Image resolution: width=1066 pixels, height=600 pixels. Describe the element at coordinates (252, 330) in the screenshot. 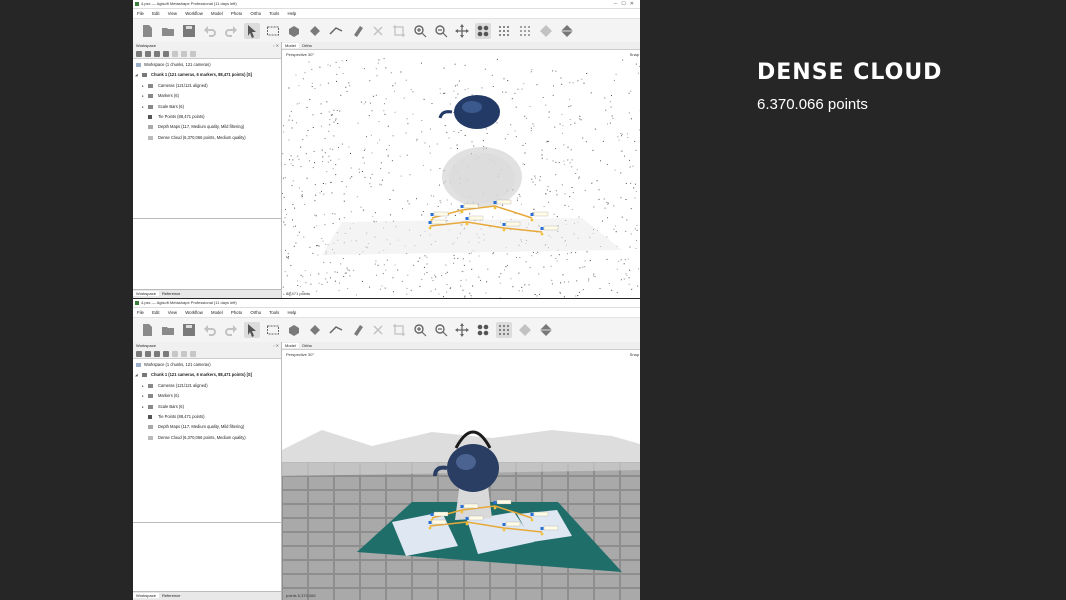

I see `select-arrow-icon` at that location.